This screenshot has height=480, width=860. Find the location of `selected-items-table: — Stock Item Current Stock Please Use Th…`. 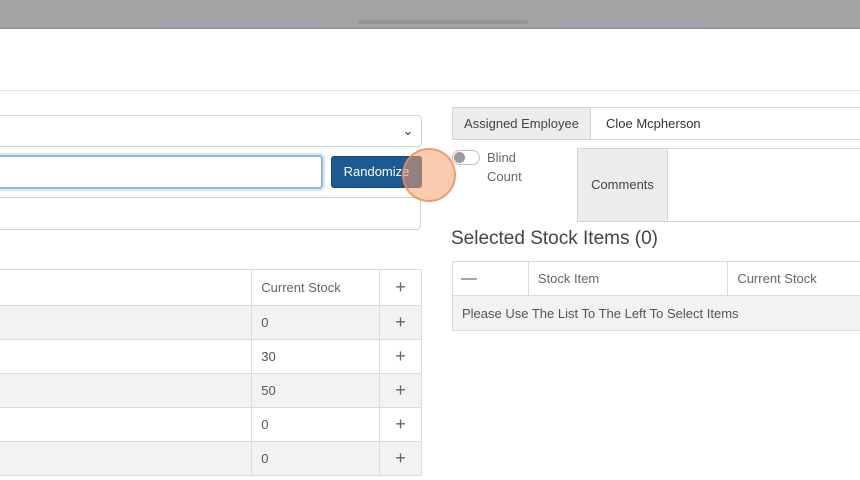

selected-items-table: — Stock Item Current Stock Please Use Th… is located at coordinates (656, 296).